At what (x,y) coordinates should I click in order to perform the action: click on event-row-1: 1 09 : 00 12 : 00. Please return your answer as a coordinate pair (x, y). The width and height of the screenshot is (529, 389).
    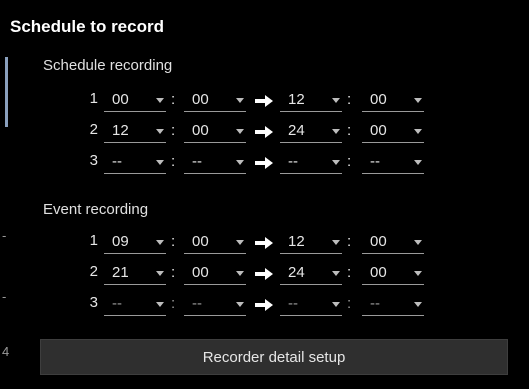
    Looking at the image, I should click on (264, 243).